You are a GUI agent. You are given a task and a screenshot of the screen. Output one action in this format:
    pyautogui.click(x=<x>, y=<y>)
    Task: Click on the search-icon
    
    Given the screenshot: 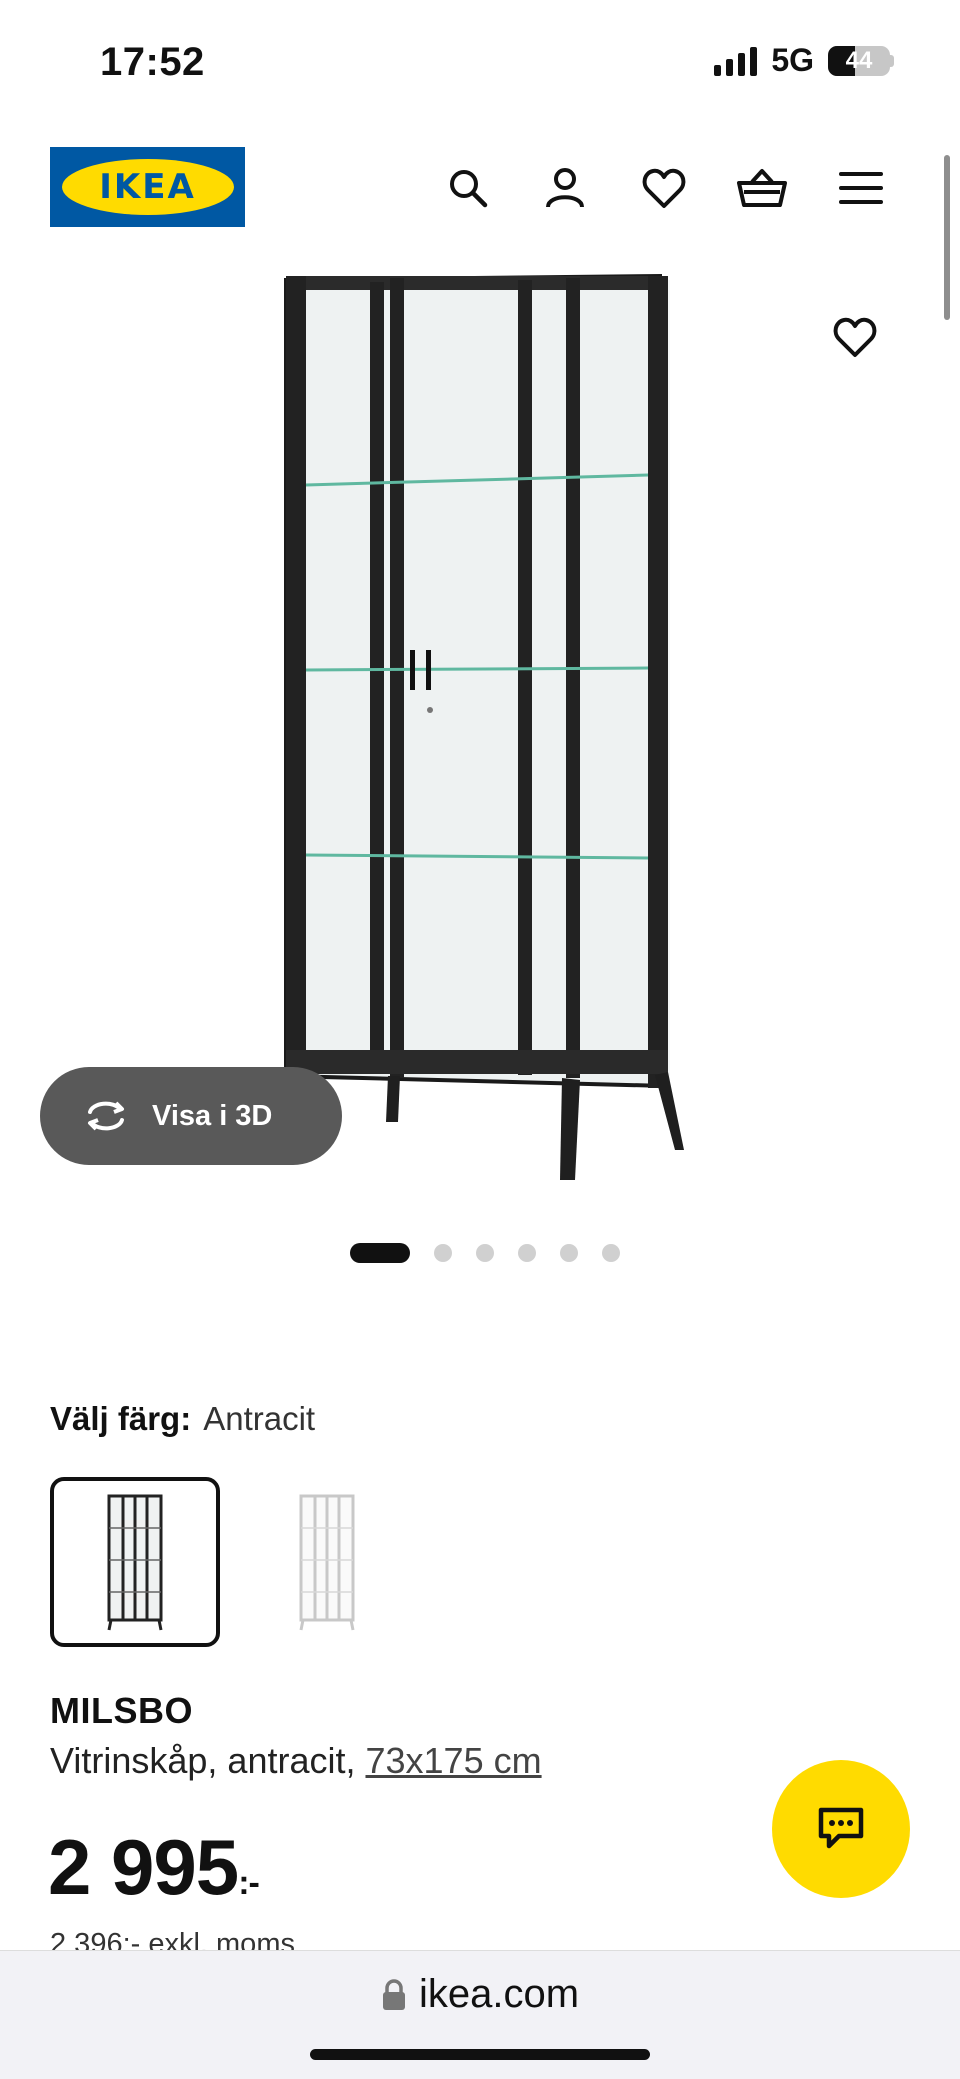 What is the action you would take?
    pyautogui.click(x=468, y=188)
    